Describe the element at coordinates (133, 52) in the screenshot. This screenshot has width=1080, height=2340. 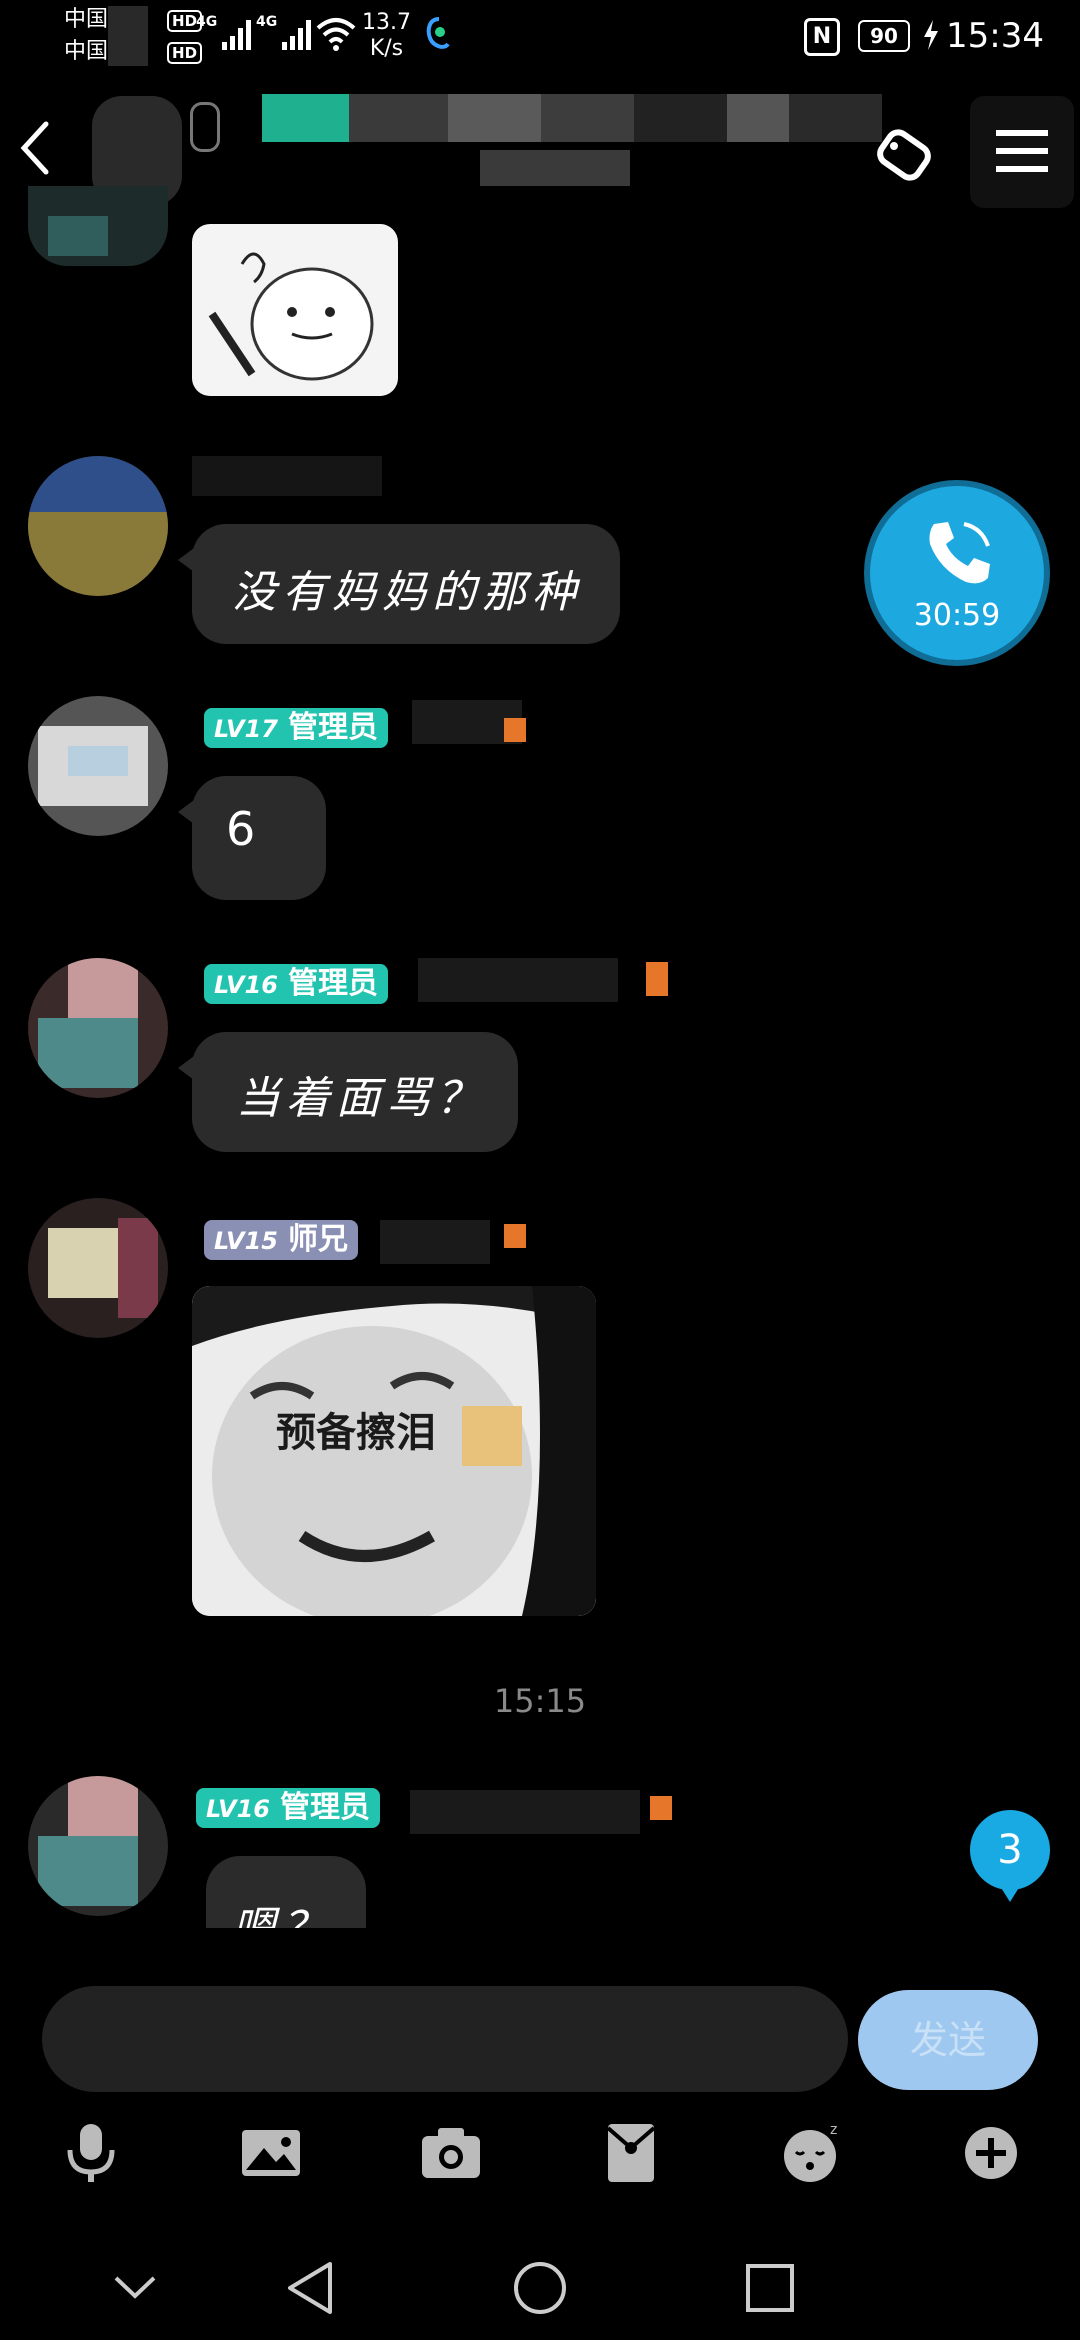
I see `carrier-2: 中国 HD` at that location.